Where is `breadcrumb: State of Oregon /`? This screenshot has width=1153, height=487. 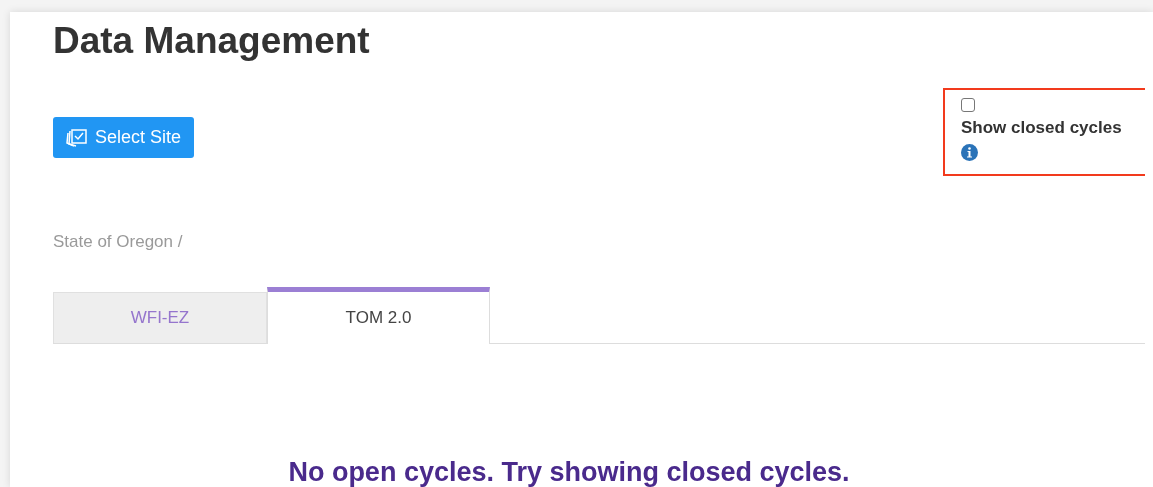
breadcrumb: State of Oregon / is located at coordinates (118, 242).